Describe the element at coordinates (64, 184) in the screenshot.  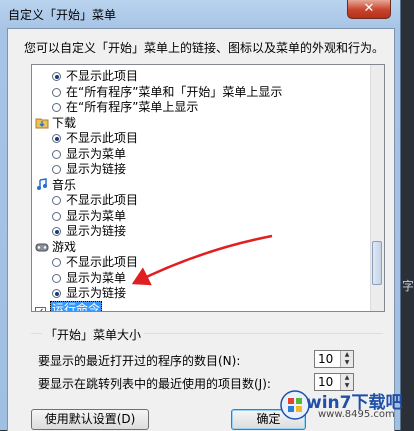
I see `list-option-label: 音乐` at that location.